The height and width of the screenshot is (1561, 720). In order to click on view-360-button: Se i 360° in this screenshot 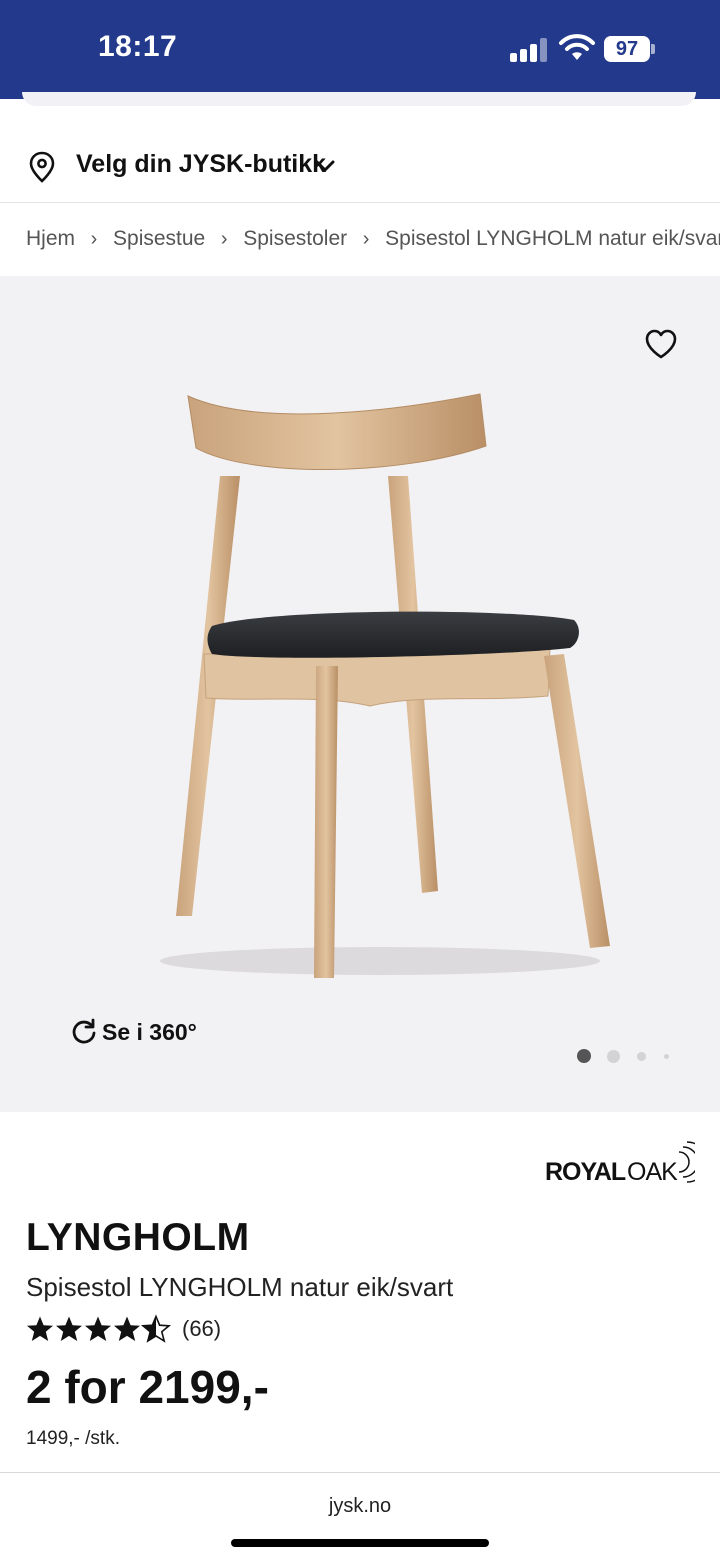, I will do `click(133, 1032)`.